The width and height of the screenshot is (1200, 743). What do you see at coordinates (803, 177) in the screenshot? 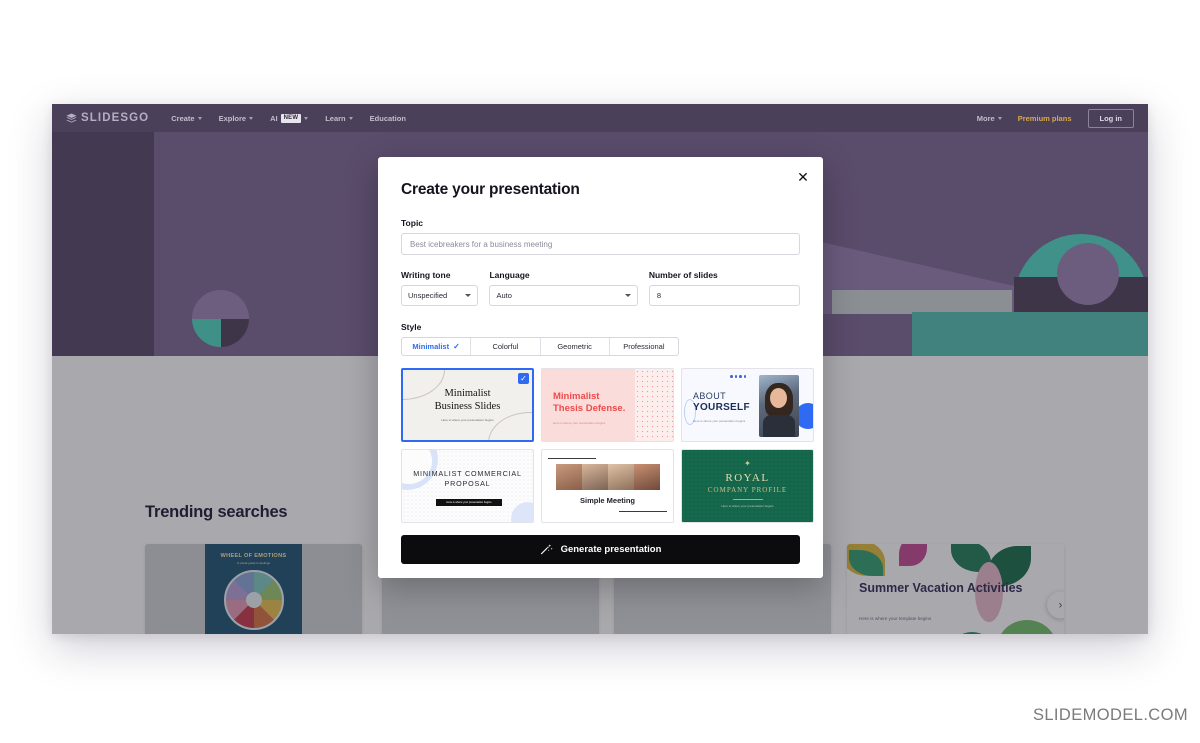
I see `close-icon: ✕` at bounding box center [803, 177].